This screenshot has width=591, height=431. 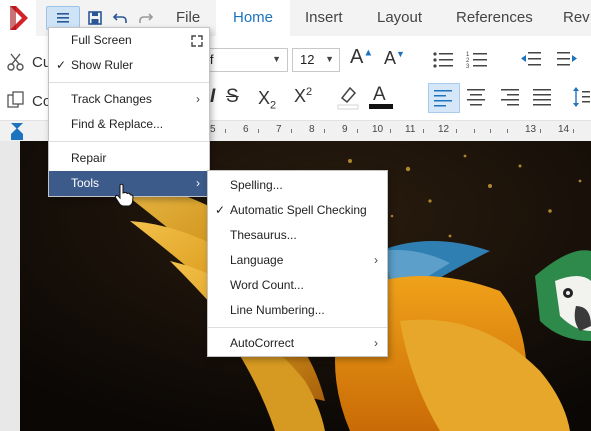 I want to click on font-color-icon: A, so click(x=381, y=97).